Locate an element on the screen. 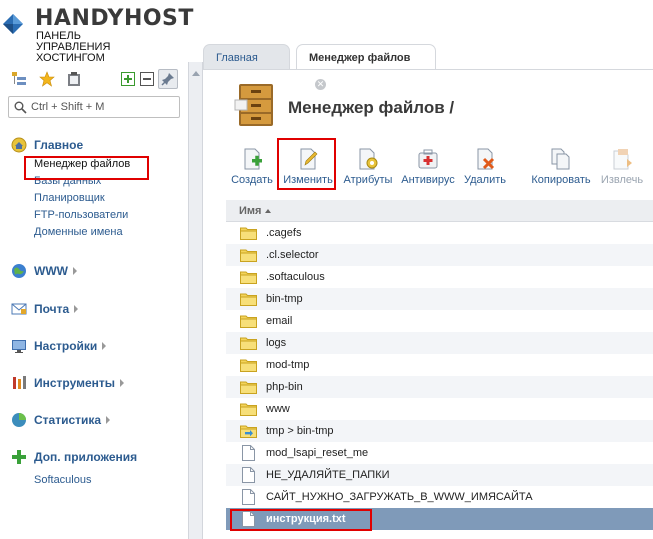 The width and height of the screenshot is (653, 539). delete-file-icon is located at coordinates (486, 159).